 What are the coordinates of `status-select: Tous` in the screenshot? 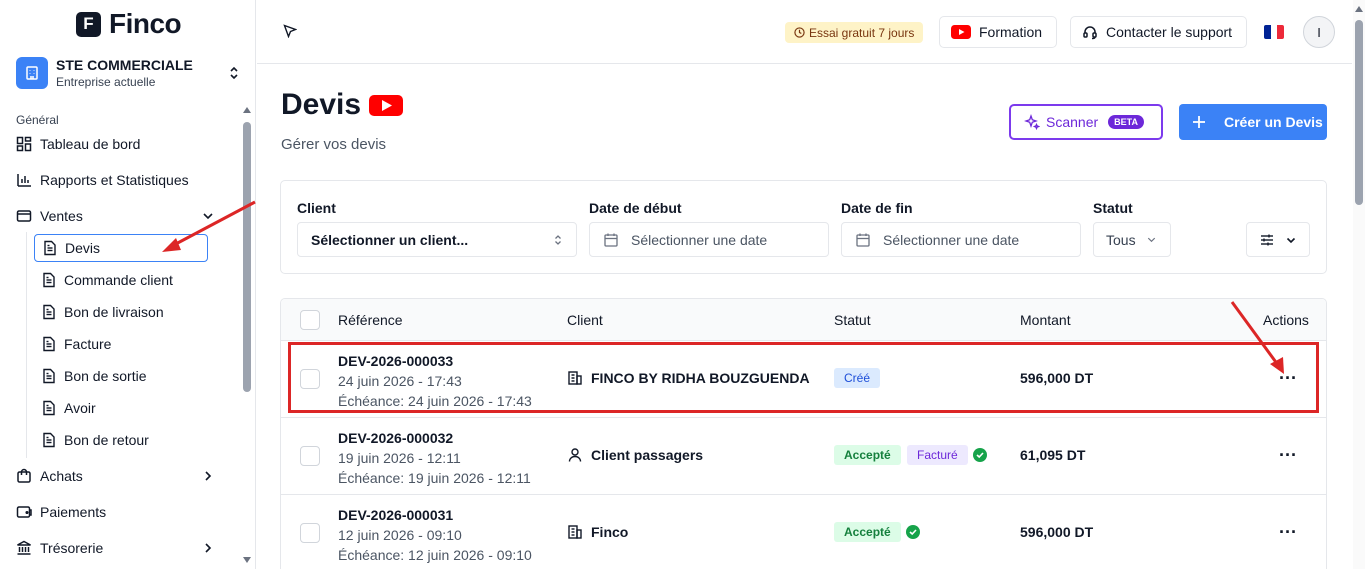 It's located at (1132, 239).